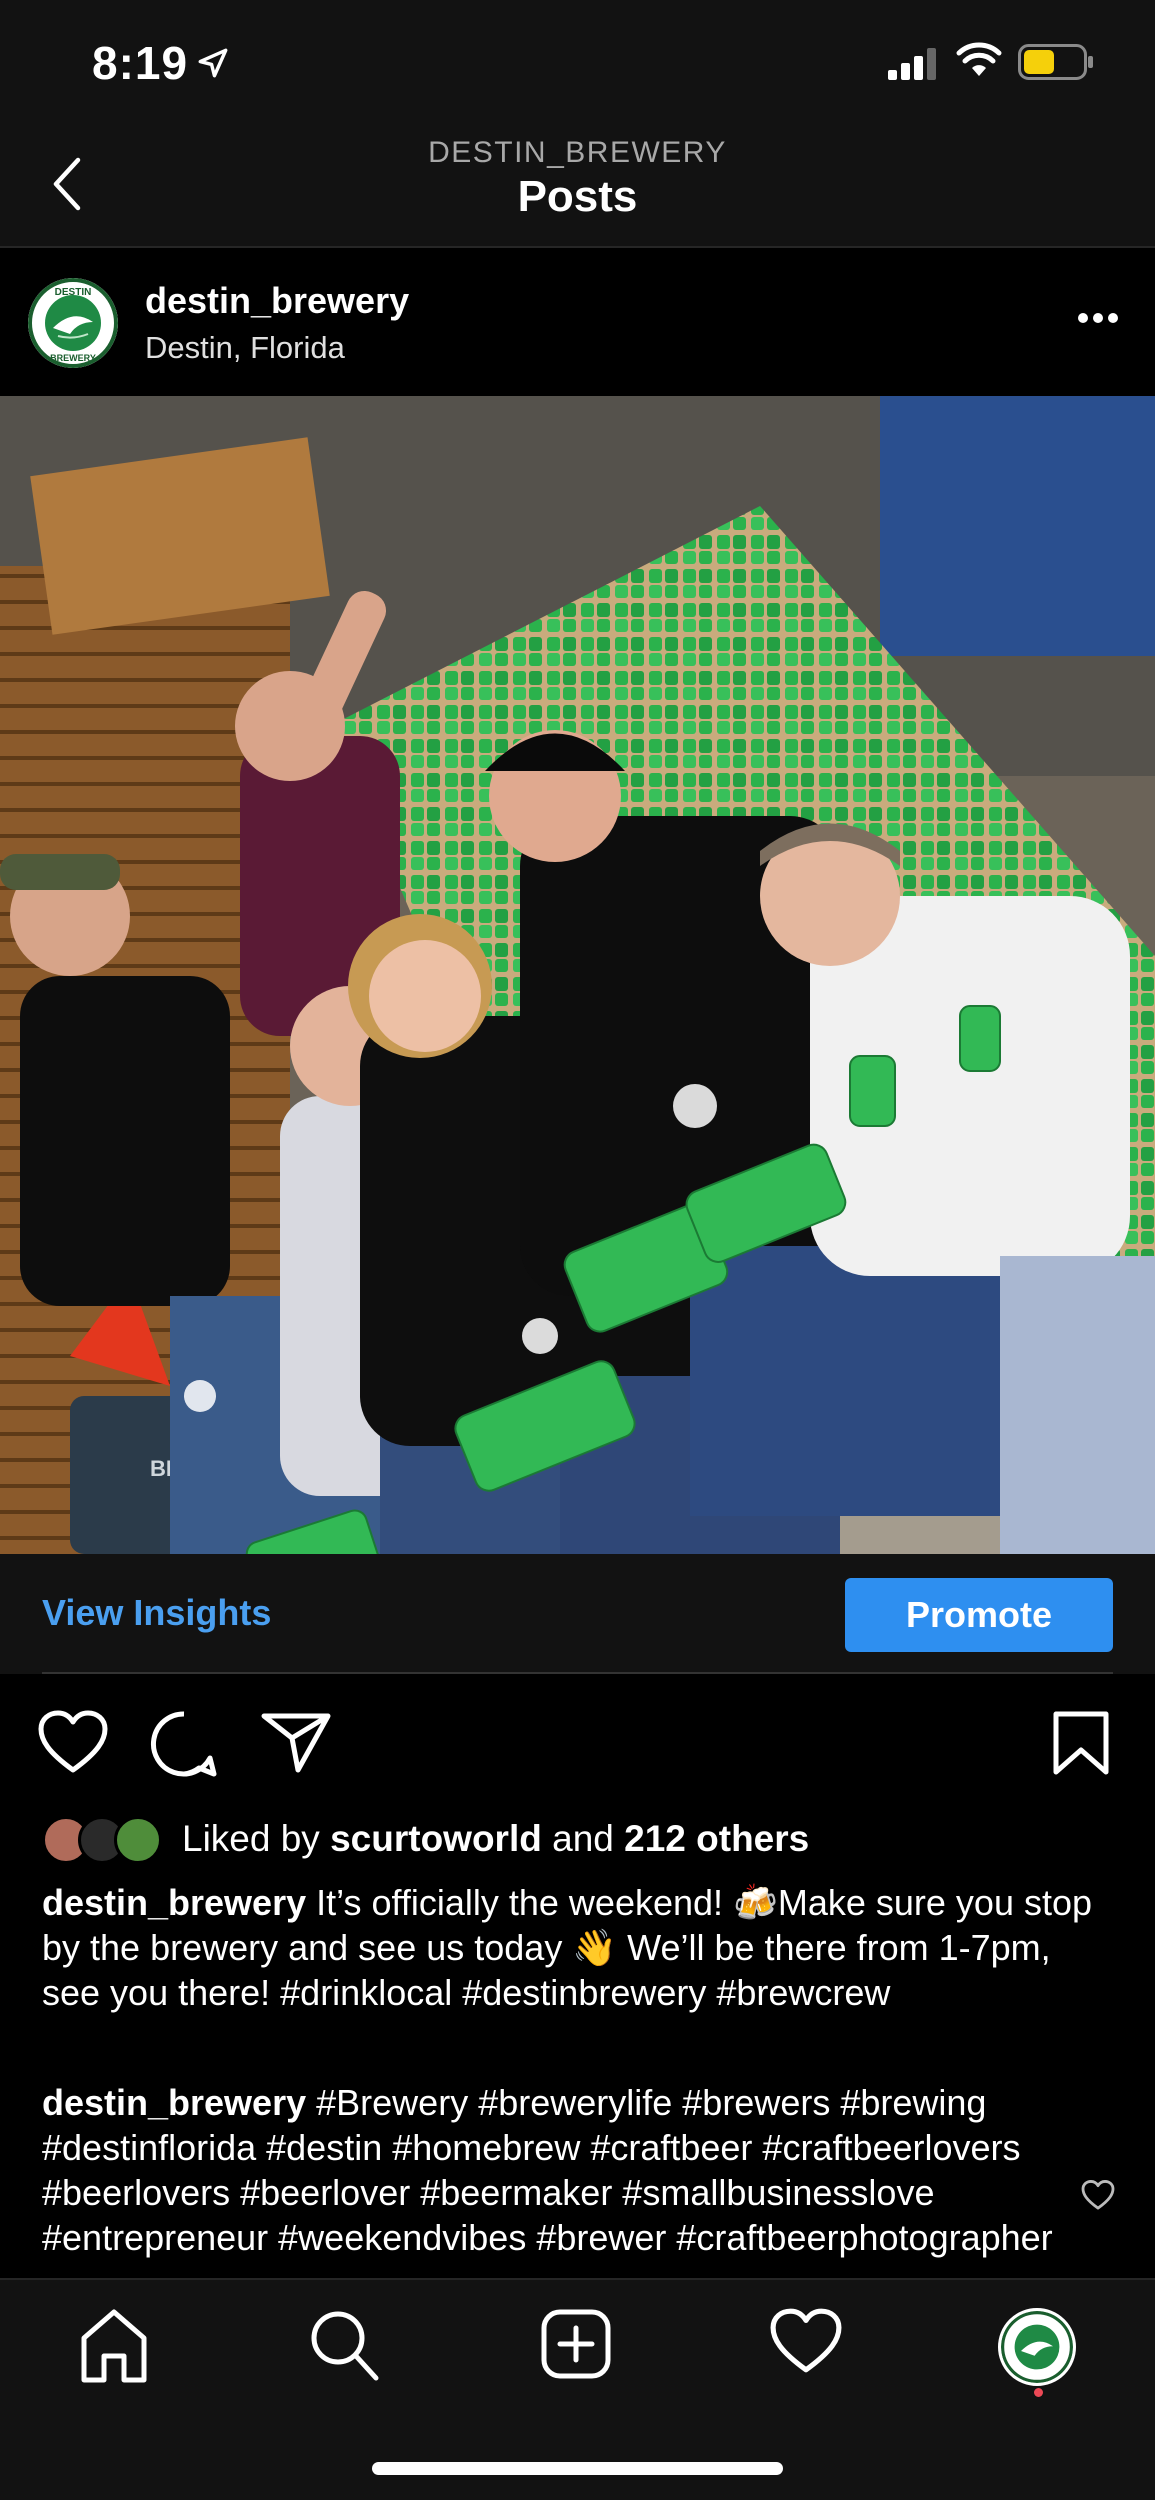 This screenshot has height=2500, width=1155. Describe the element at coordinates (577, 1742) in the screenshot. I see `post-actions` at that location.